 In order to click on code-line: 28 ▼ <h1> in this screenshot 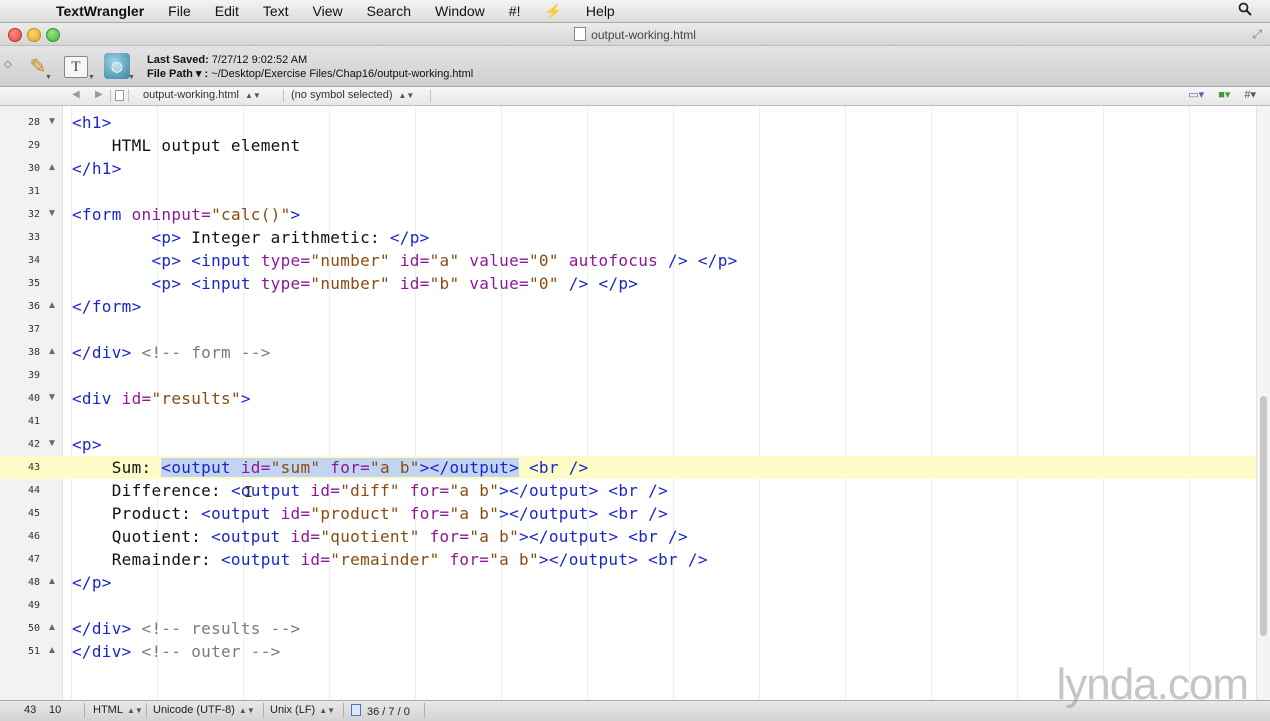, I will do `click(628, 122)`.